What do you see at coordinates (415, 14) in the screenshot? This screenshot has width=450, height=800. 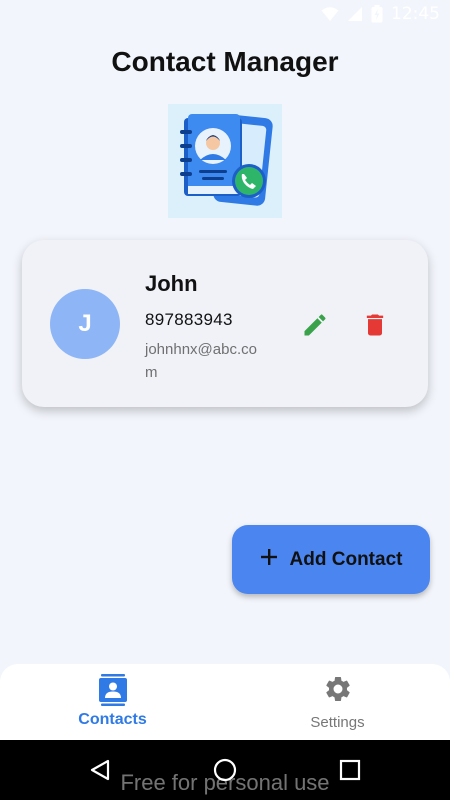 I see `status-time: 12:45` at bounding box center [415, 14].